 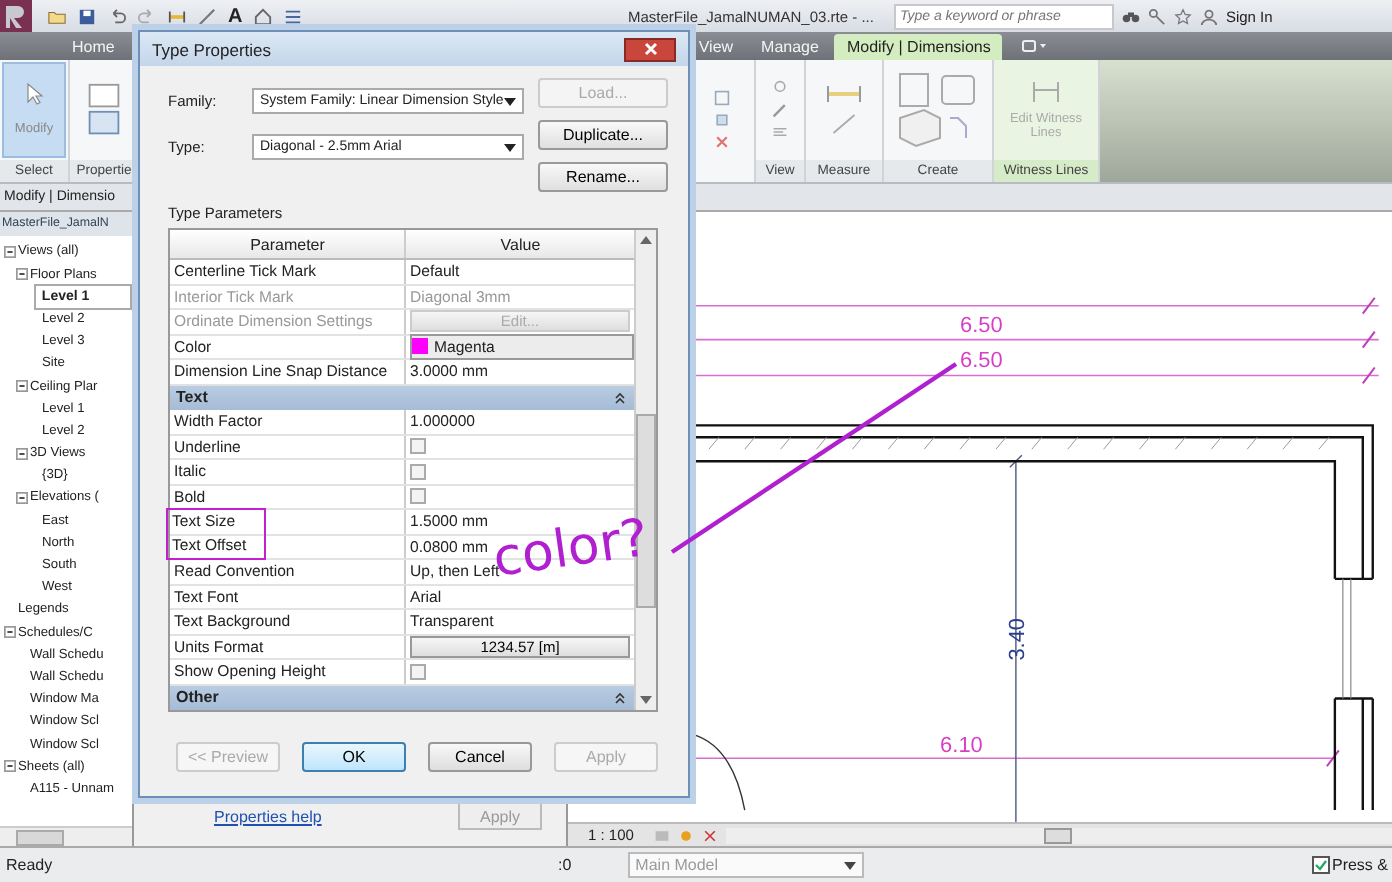 I want to click on dialog-title: Type Properties, so click(x=212, y=49).